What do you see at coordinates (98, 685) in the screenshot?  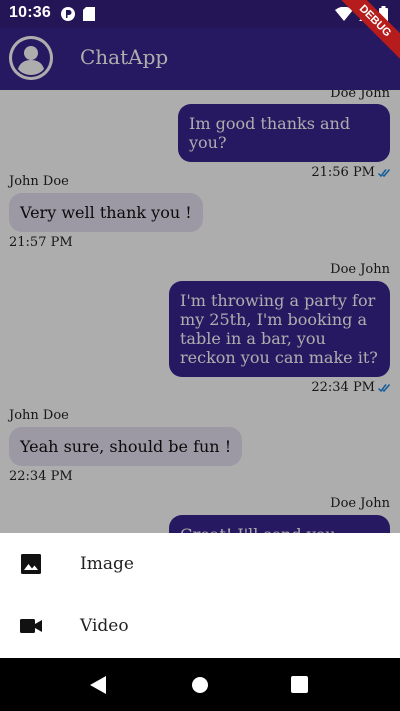 I see `back-icon` at bounding box center [98, 685].